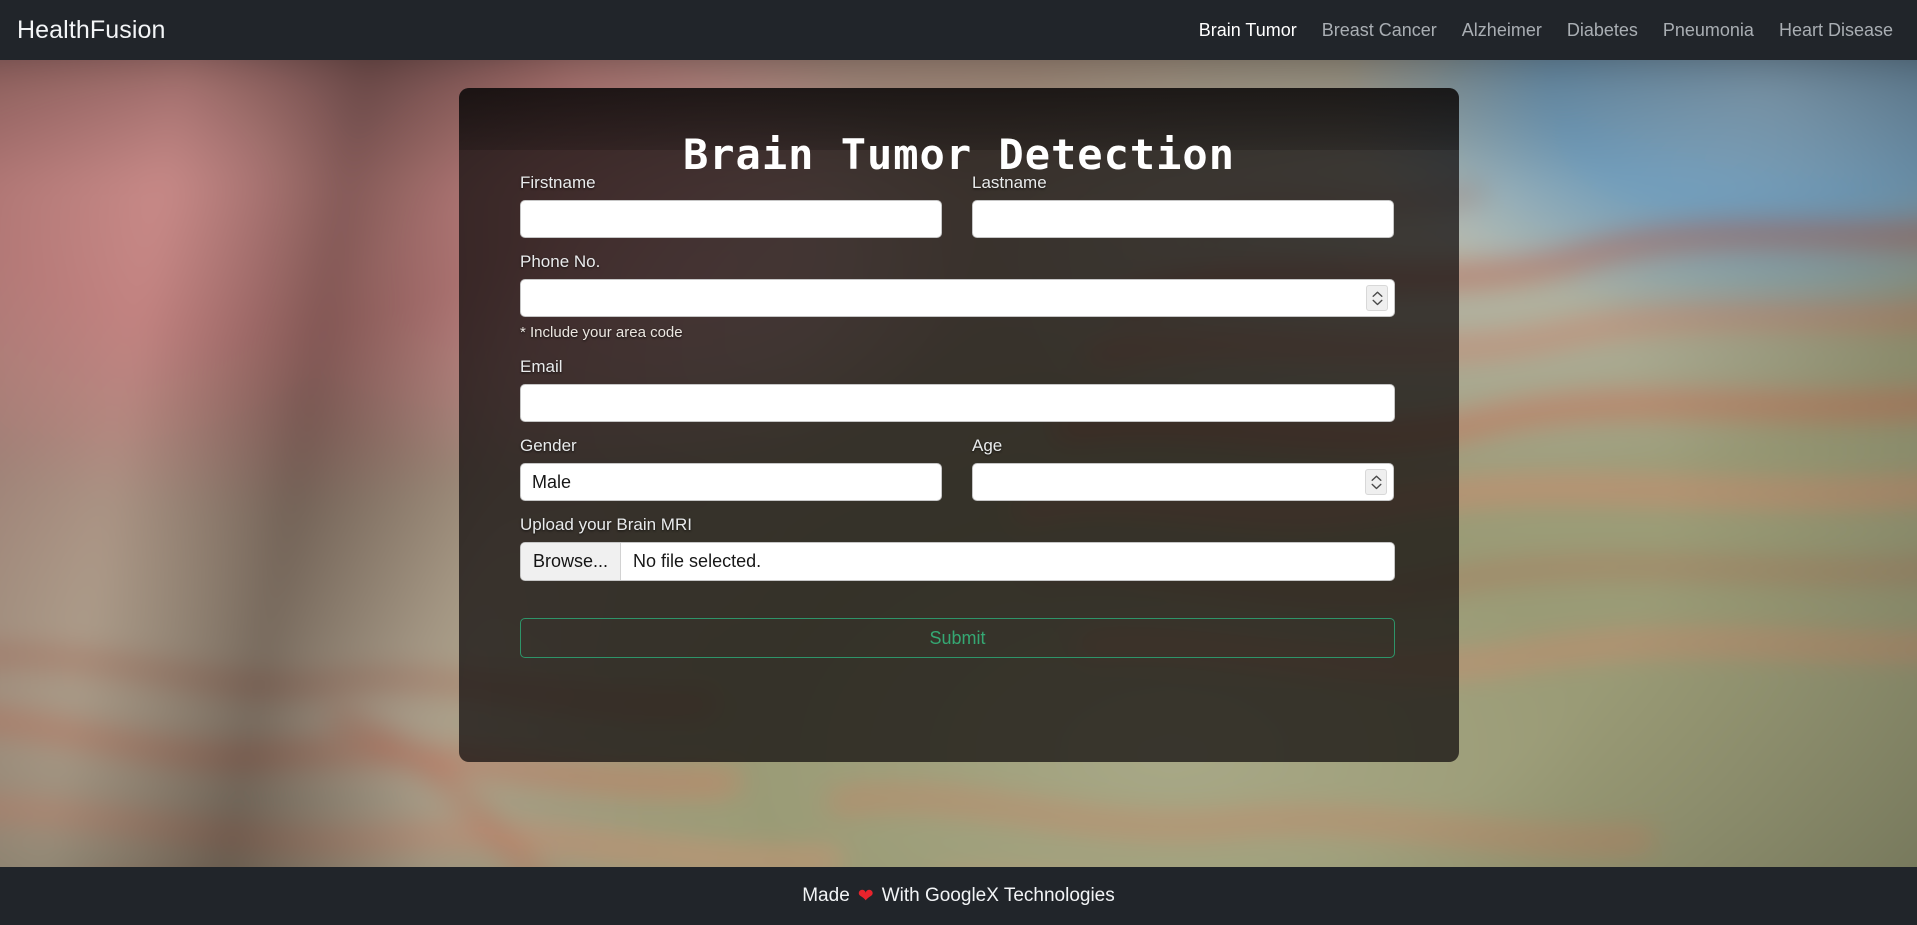  What do you see at coordinates (1377, 298) in the screenshot?
I see `phone-number-stepper` at bounding box center [1377, 298].